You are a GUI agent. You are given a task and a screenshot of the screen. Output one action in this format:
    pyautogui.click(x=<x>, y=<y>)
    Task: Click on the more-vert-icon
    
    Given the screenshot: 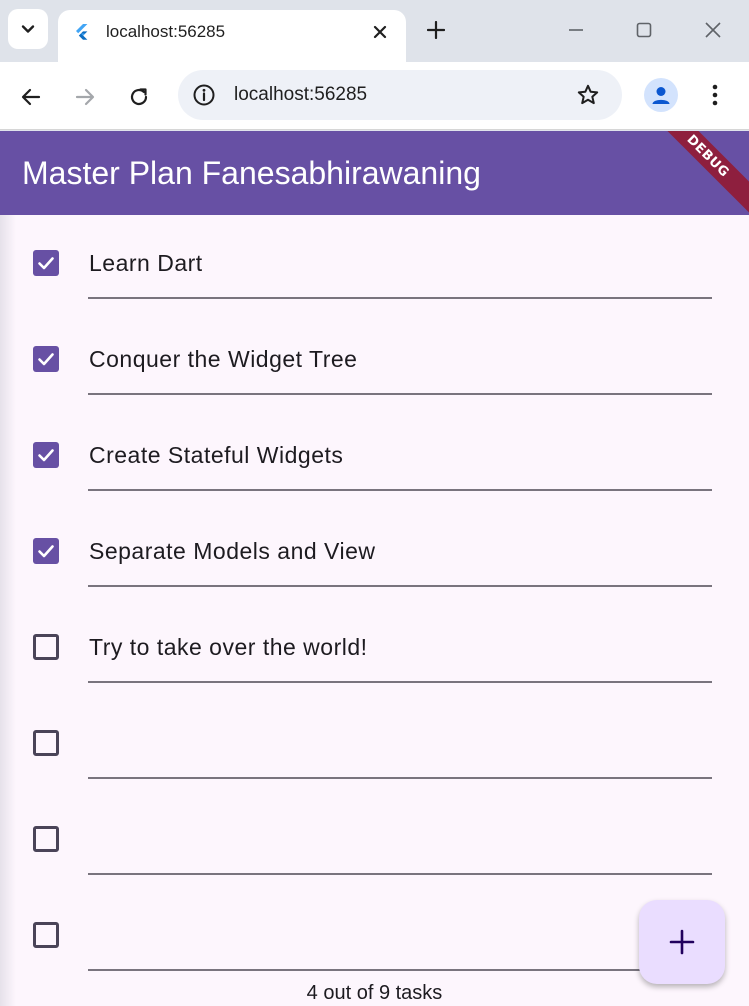 What is the action you would take?
    pyautogui.click(x=715, y=95)
    